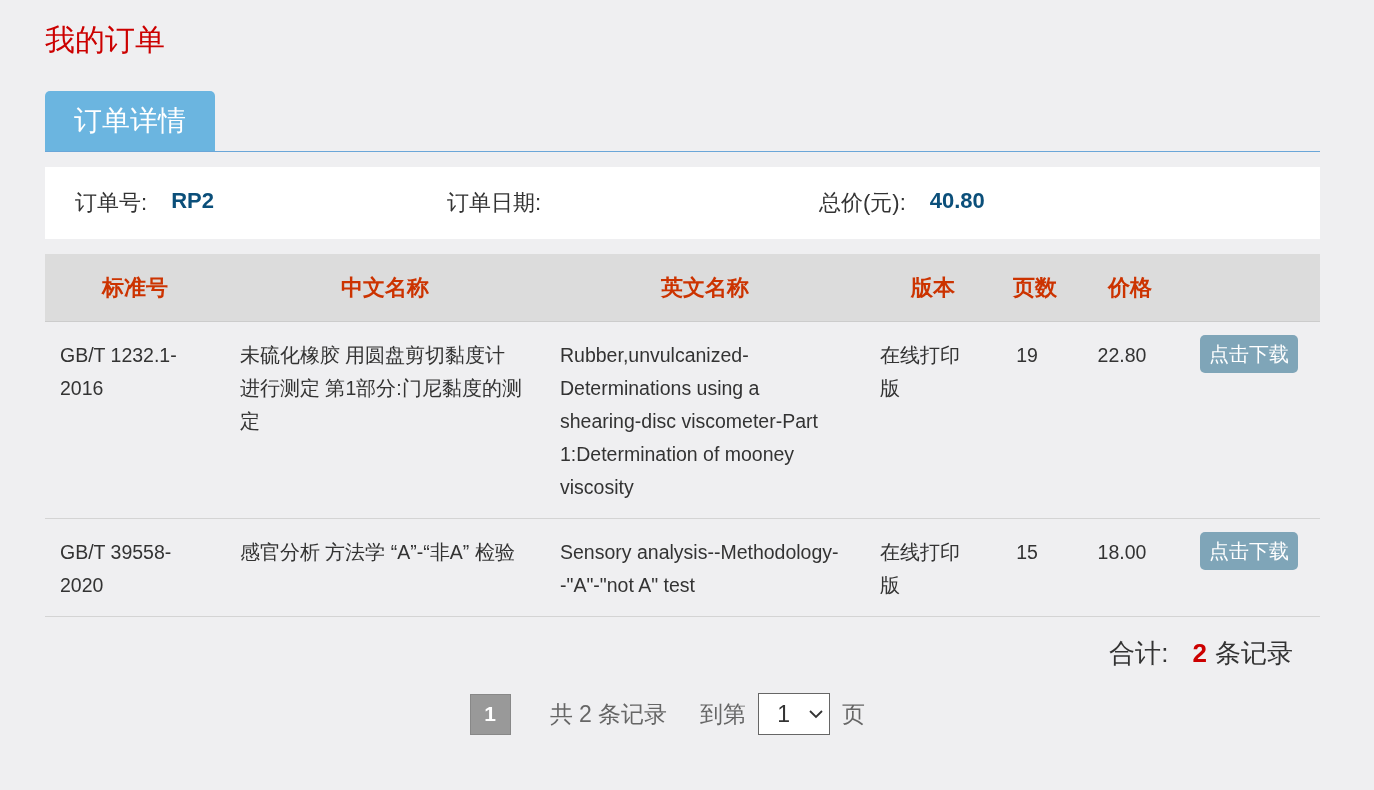 Image resolution: width=1374 pixels, height=790 pixels. What do you see at coordinates (705, 420) in the screenshot?
I see `table-cell: Rubber,unvulcanized-Determinations using a shearing-disc viscometer-Part 1:Determination of mooney viscosity` at bounding box center [705, 420].